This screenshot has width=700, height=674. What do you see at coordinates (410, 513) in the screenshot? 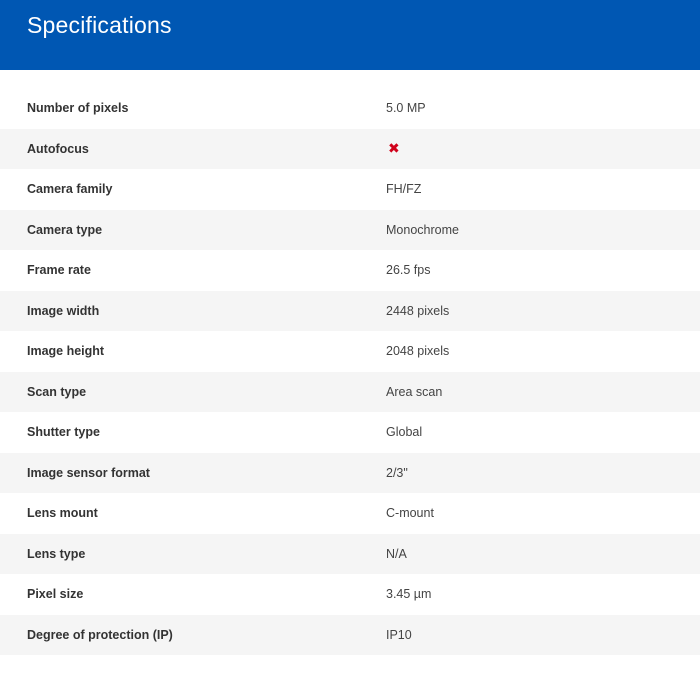
I see `spec-value: C-mount` at bounding box center [410, 513].